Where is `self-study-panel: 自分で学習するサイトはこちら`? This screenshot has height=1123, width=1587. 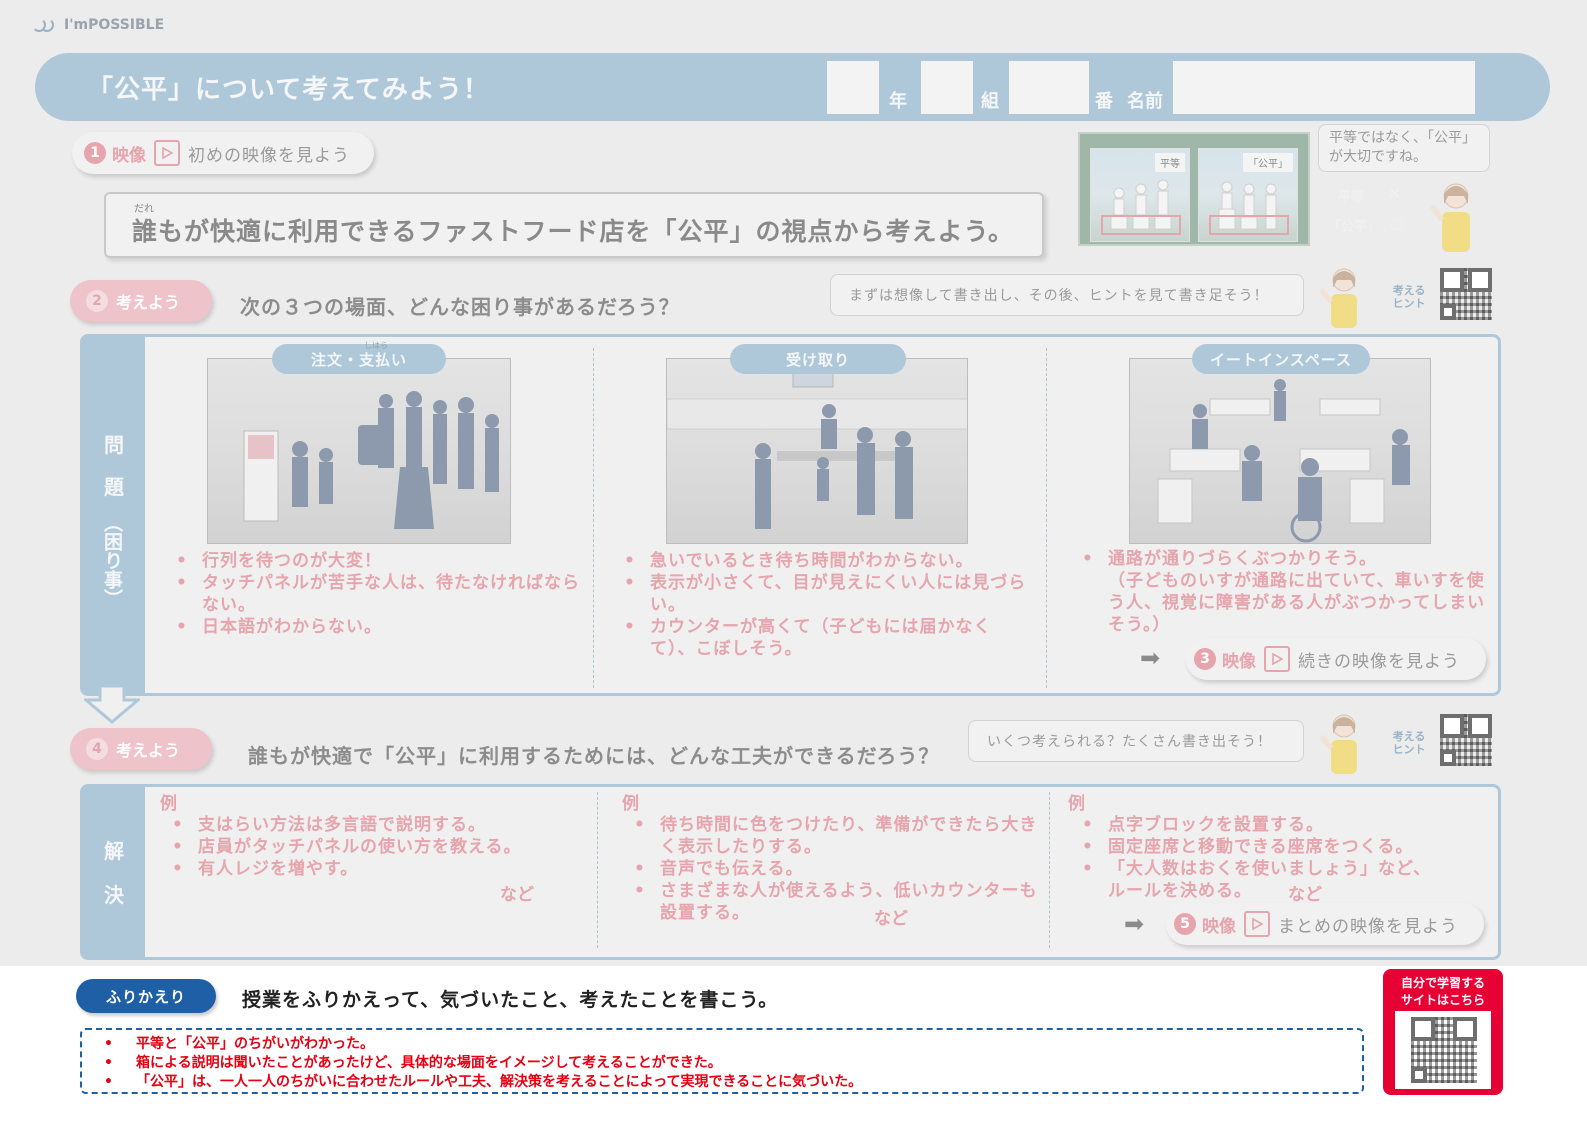
self-study-panel: 自分で学習するサイトはこちら is located at coordinates (1443, 1032).